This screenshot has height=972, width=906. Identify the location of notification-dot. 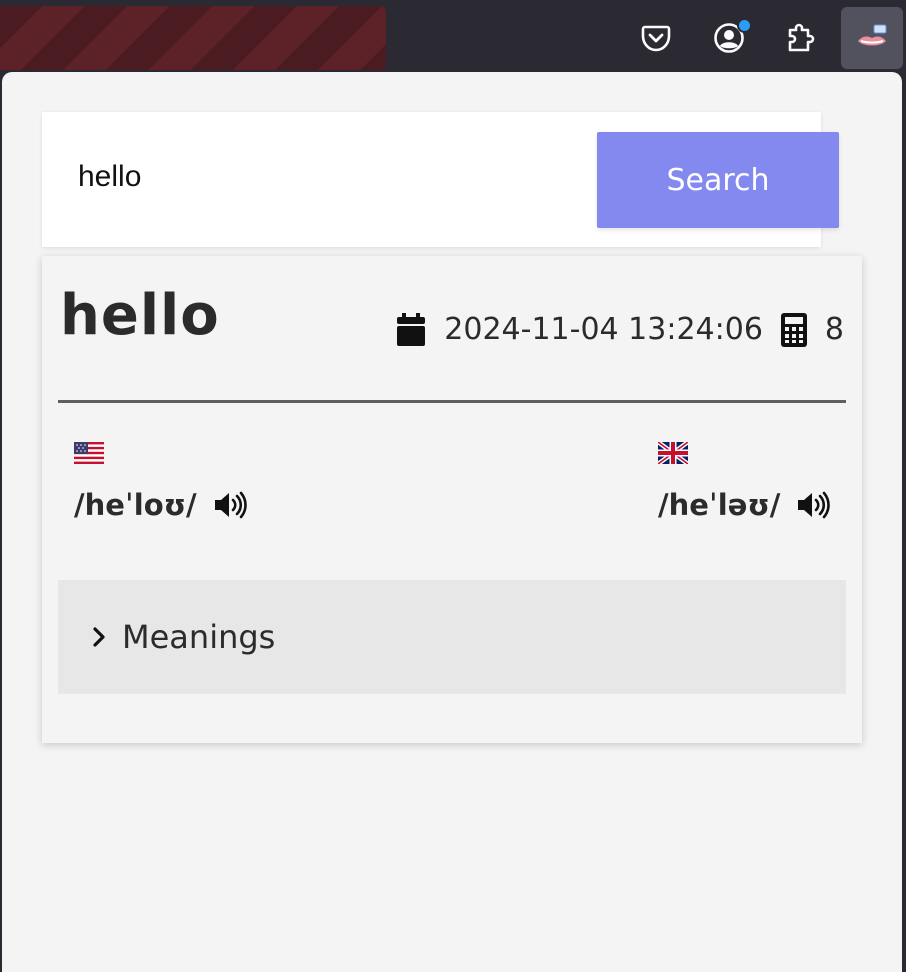
(744, 25).